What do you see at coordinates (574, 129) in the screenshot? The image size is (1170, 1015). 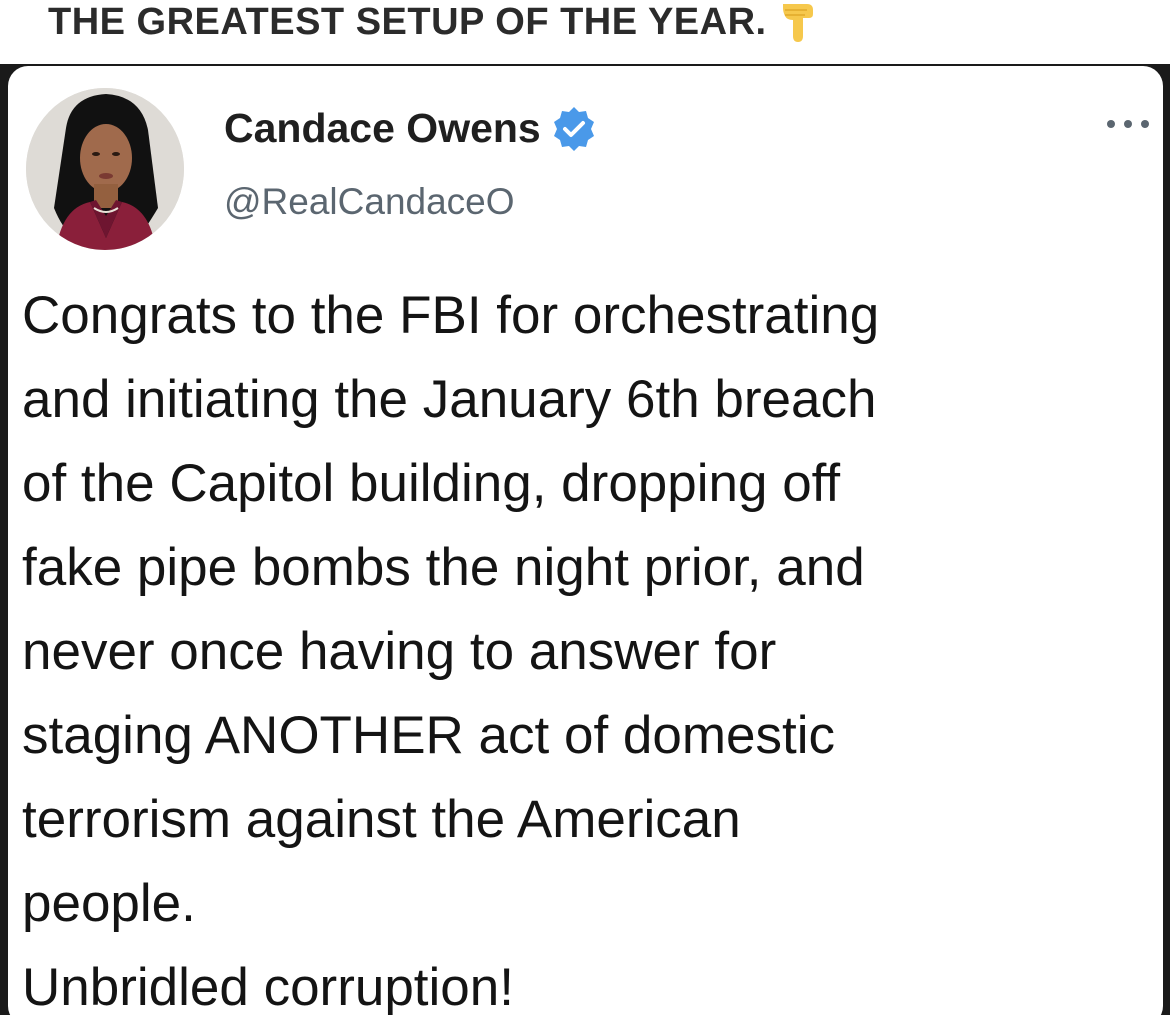 I see `verified-badge-icon` at bounding box center [574, 129].